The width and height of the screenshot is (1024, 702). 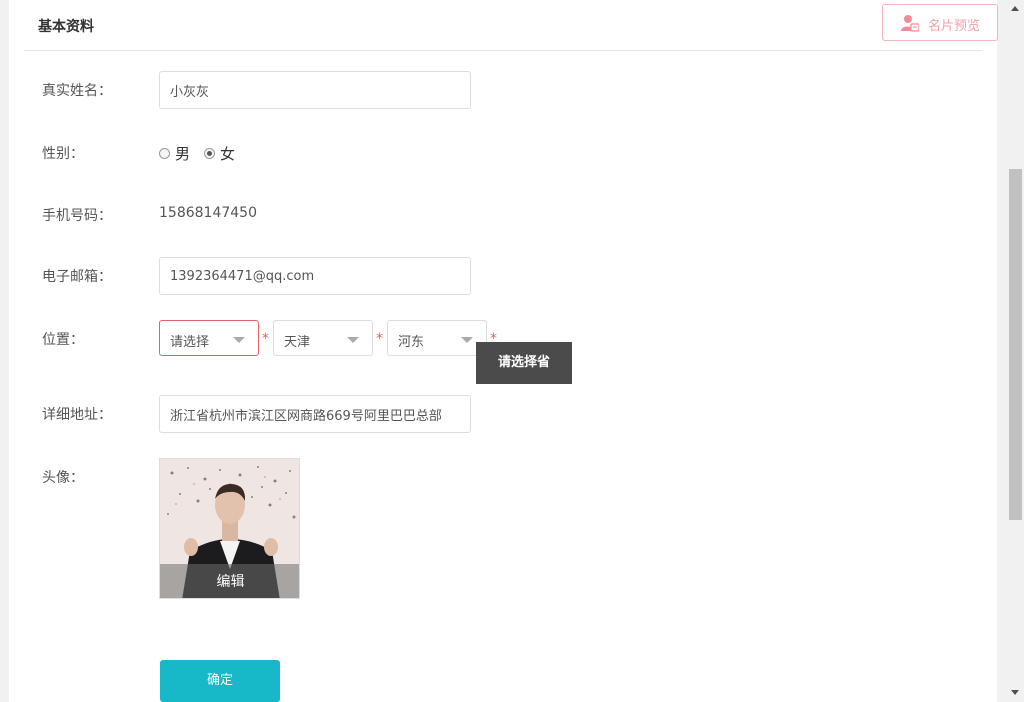 I want to click on card-preview-button: 名片预览, so click(x=940, y=22).